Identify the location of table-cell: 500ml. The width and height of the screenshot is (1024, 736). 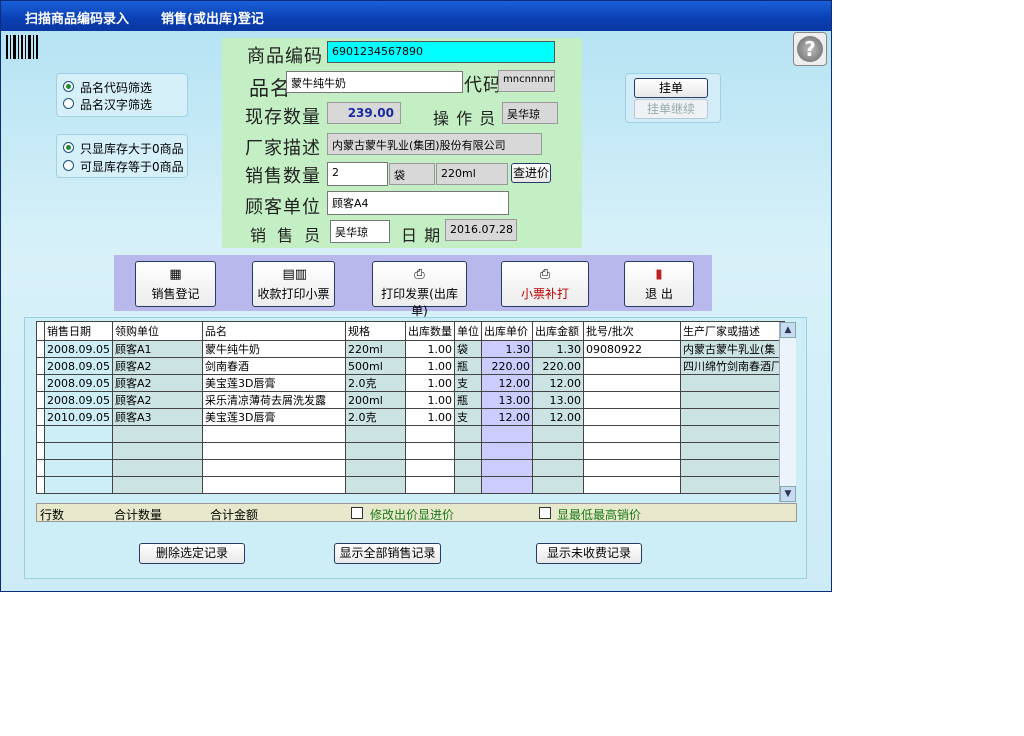
(375, 366).